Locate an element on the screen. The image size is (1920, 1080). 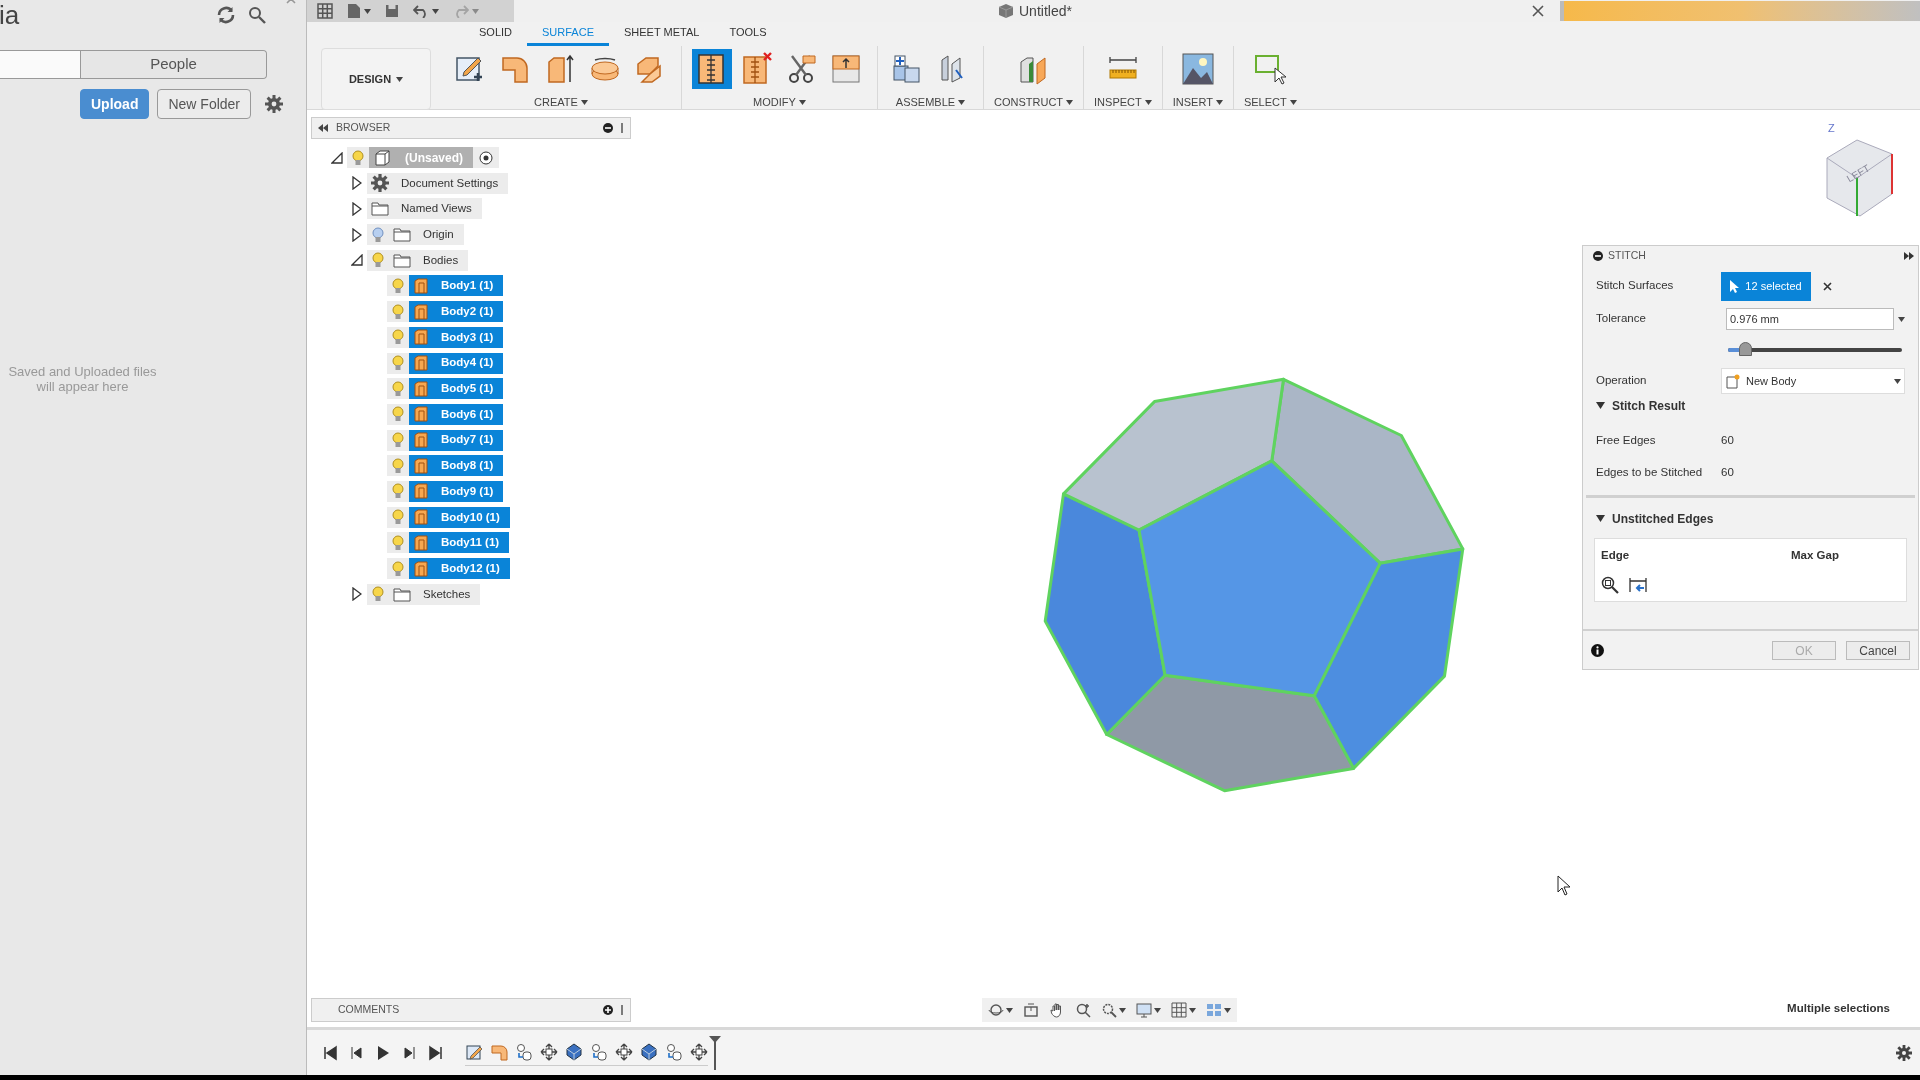
group-menu-button: CONSTRUCT is located at coordinates (1034, 102).